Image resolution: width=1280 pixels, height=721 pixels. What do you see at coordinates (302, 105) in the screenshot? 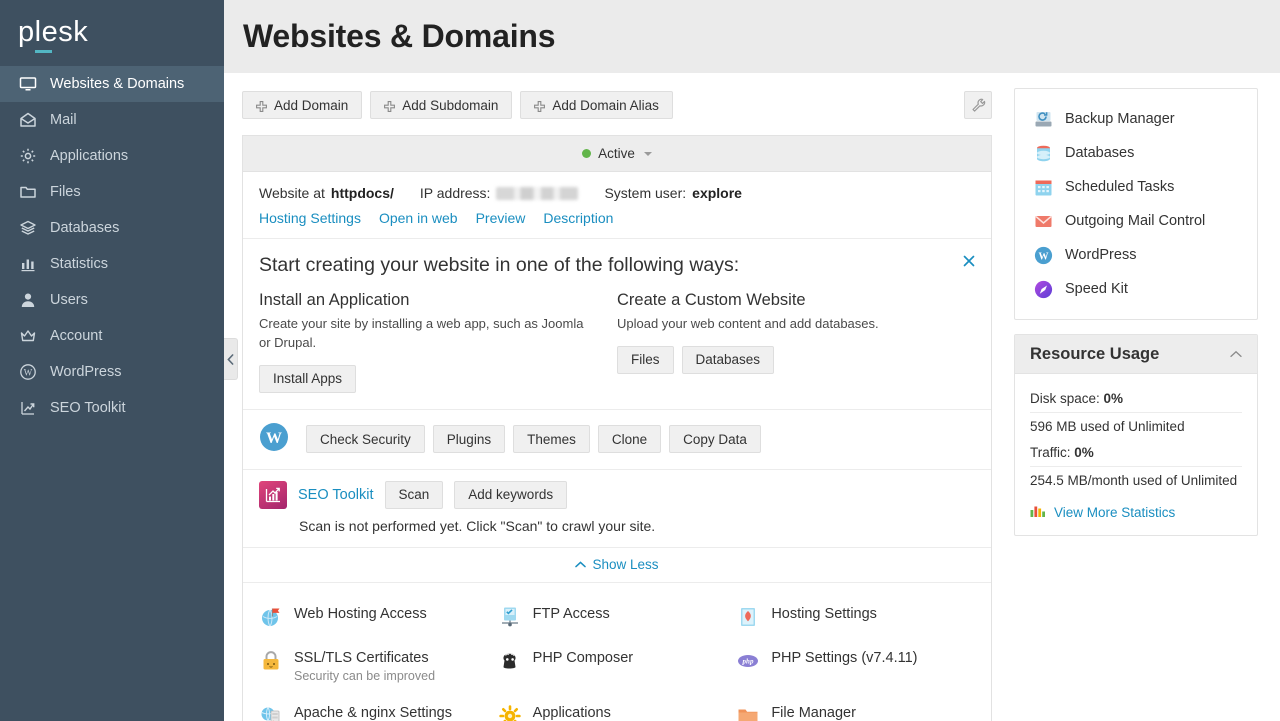
I see `add-domain-button: Add Domain` at bounding box center [302, 105].